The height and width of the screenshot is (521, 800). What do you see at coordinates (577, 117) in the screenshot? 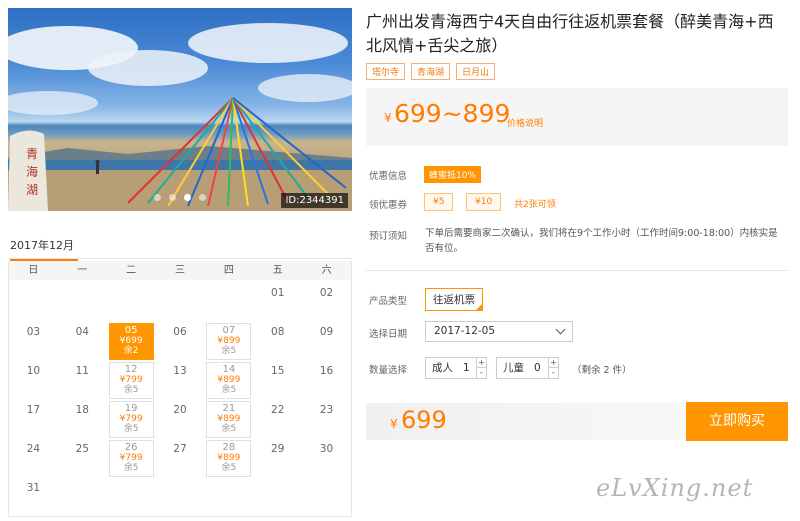
I see `price-summary: ¥ 699~899 价格说明` at bounding box center [577, 117].